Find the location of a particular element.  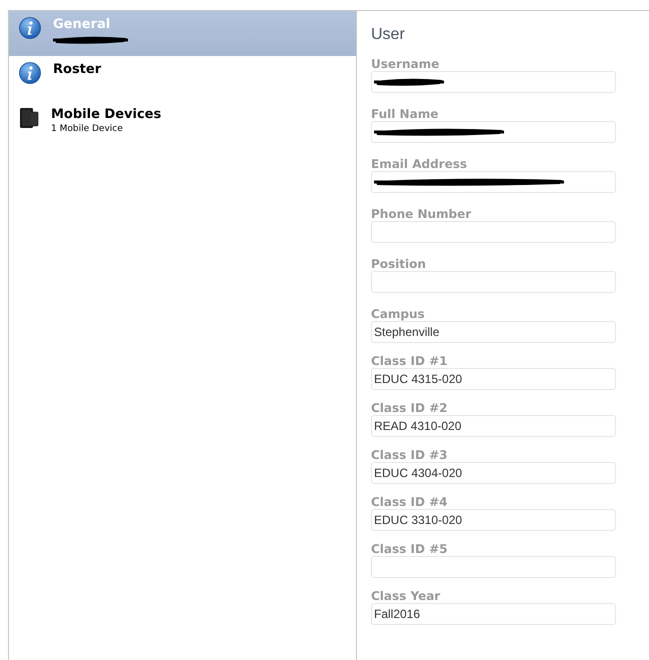

item-title: Mobile Devices is located at coordinates (106, 115).